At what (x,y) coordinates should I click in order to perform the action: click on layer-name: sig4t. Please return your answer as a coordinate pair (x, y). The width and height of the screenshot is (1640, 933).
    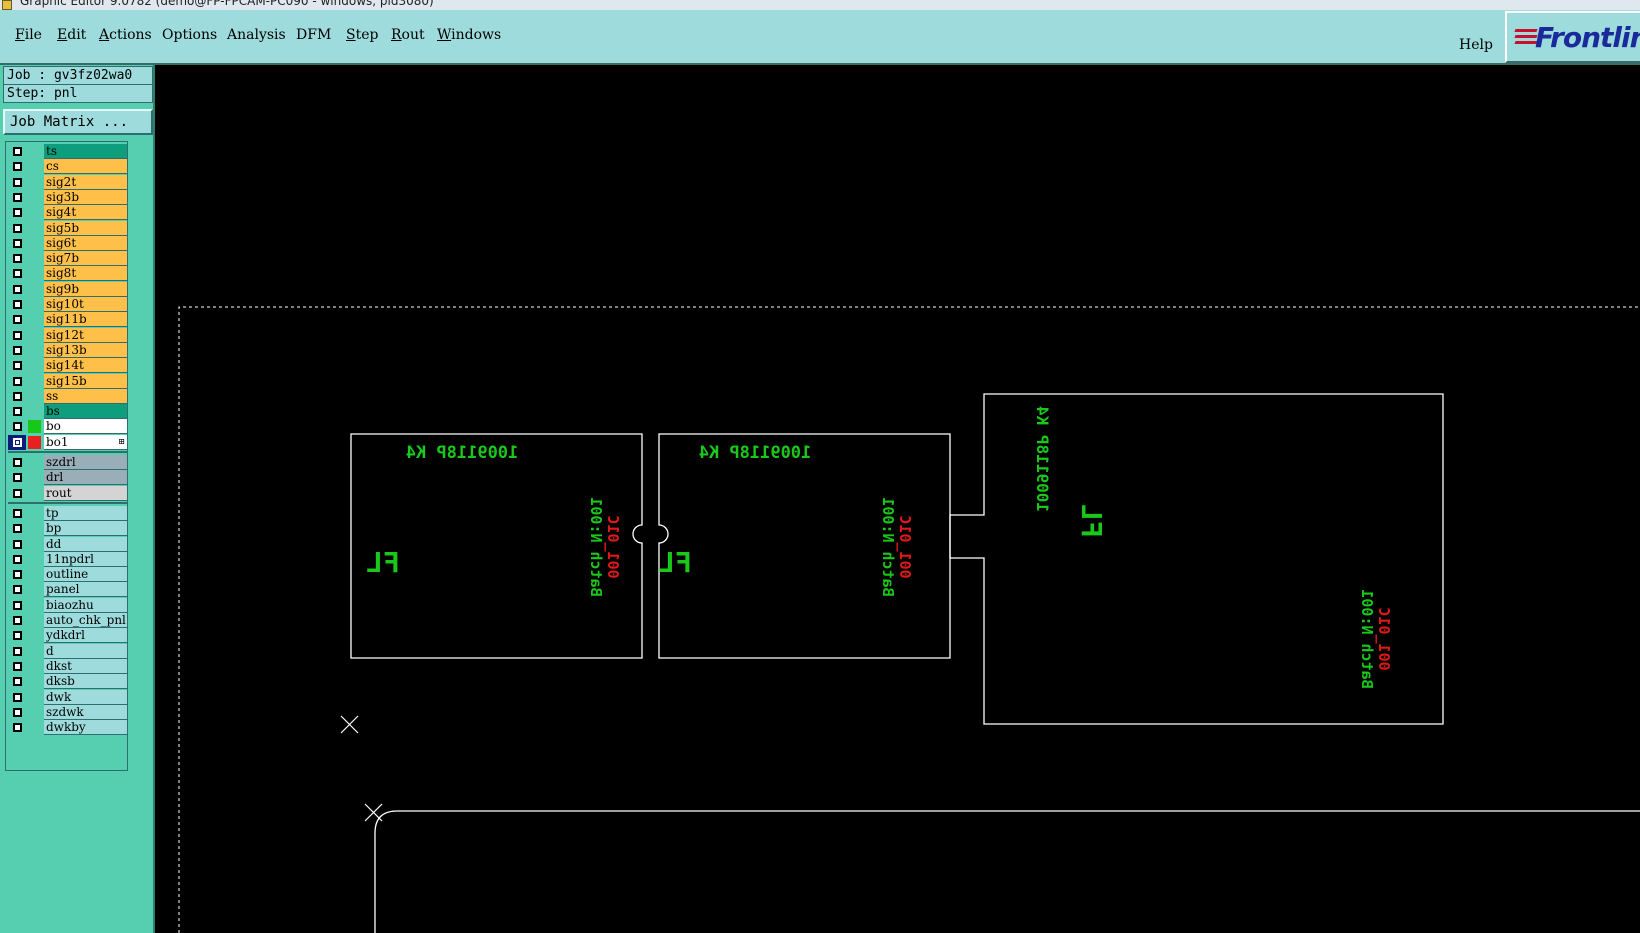
    Looking at the image, I should click on (85, 213).